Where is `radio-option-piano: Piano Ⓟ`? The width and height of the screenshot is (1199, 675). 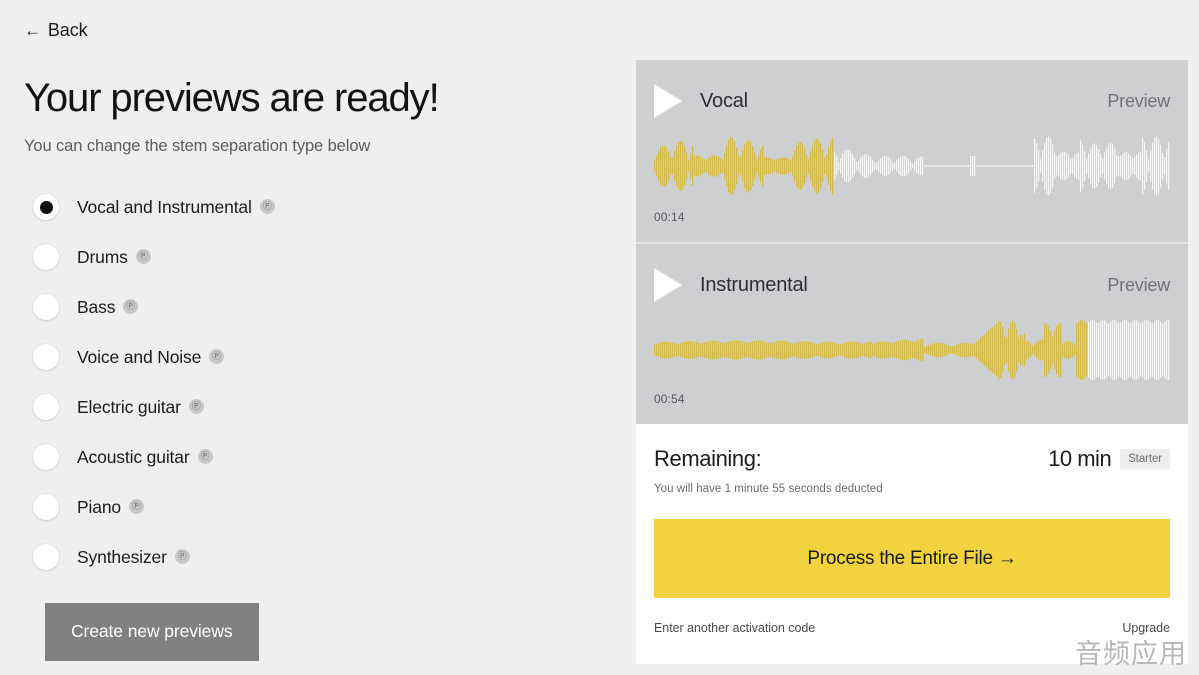
radio-option-piano: Piano Ⓟ is located at coordinates (318, 507).